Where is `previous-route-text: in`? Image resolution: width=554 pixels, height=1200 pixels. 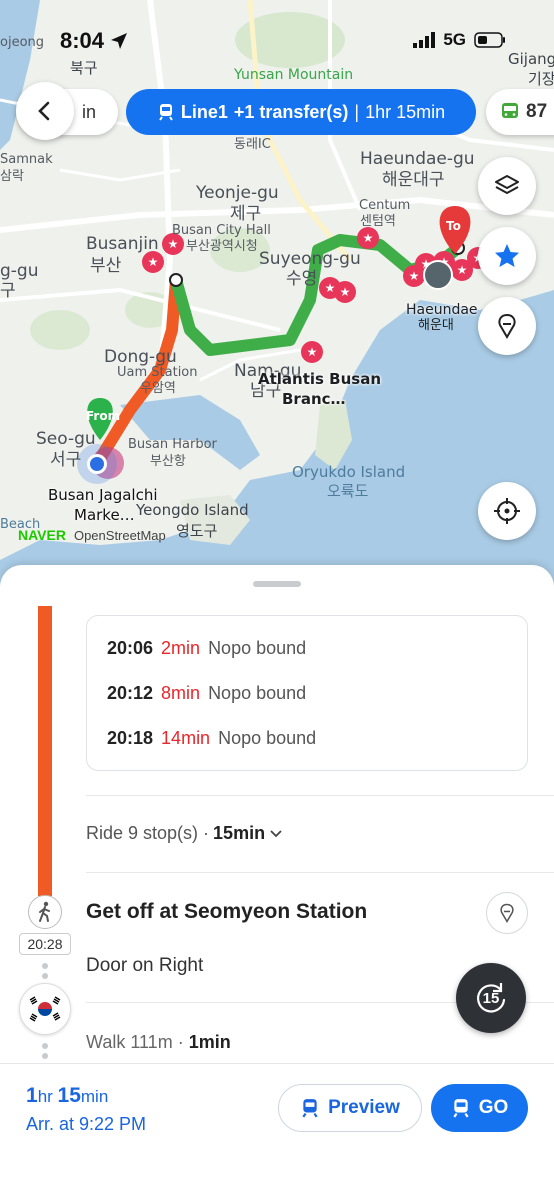
previous-route-text: in is located at coordinates (88, 111).